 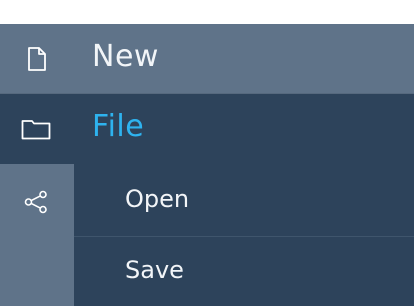 I want to click on submenu-item-save: Save, so click(x=154, y=270).